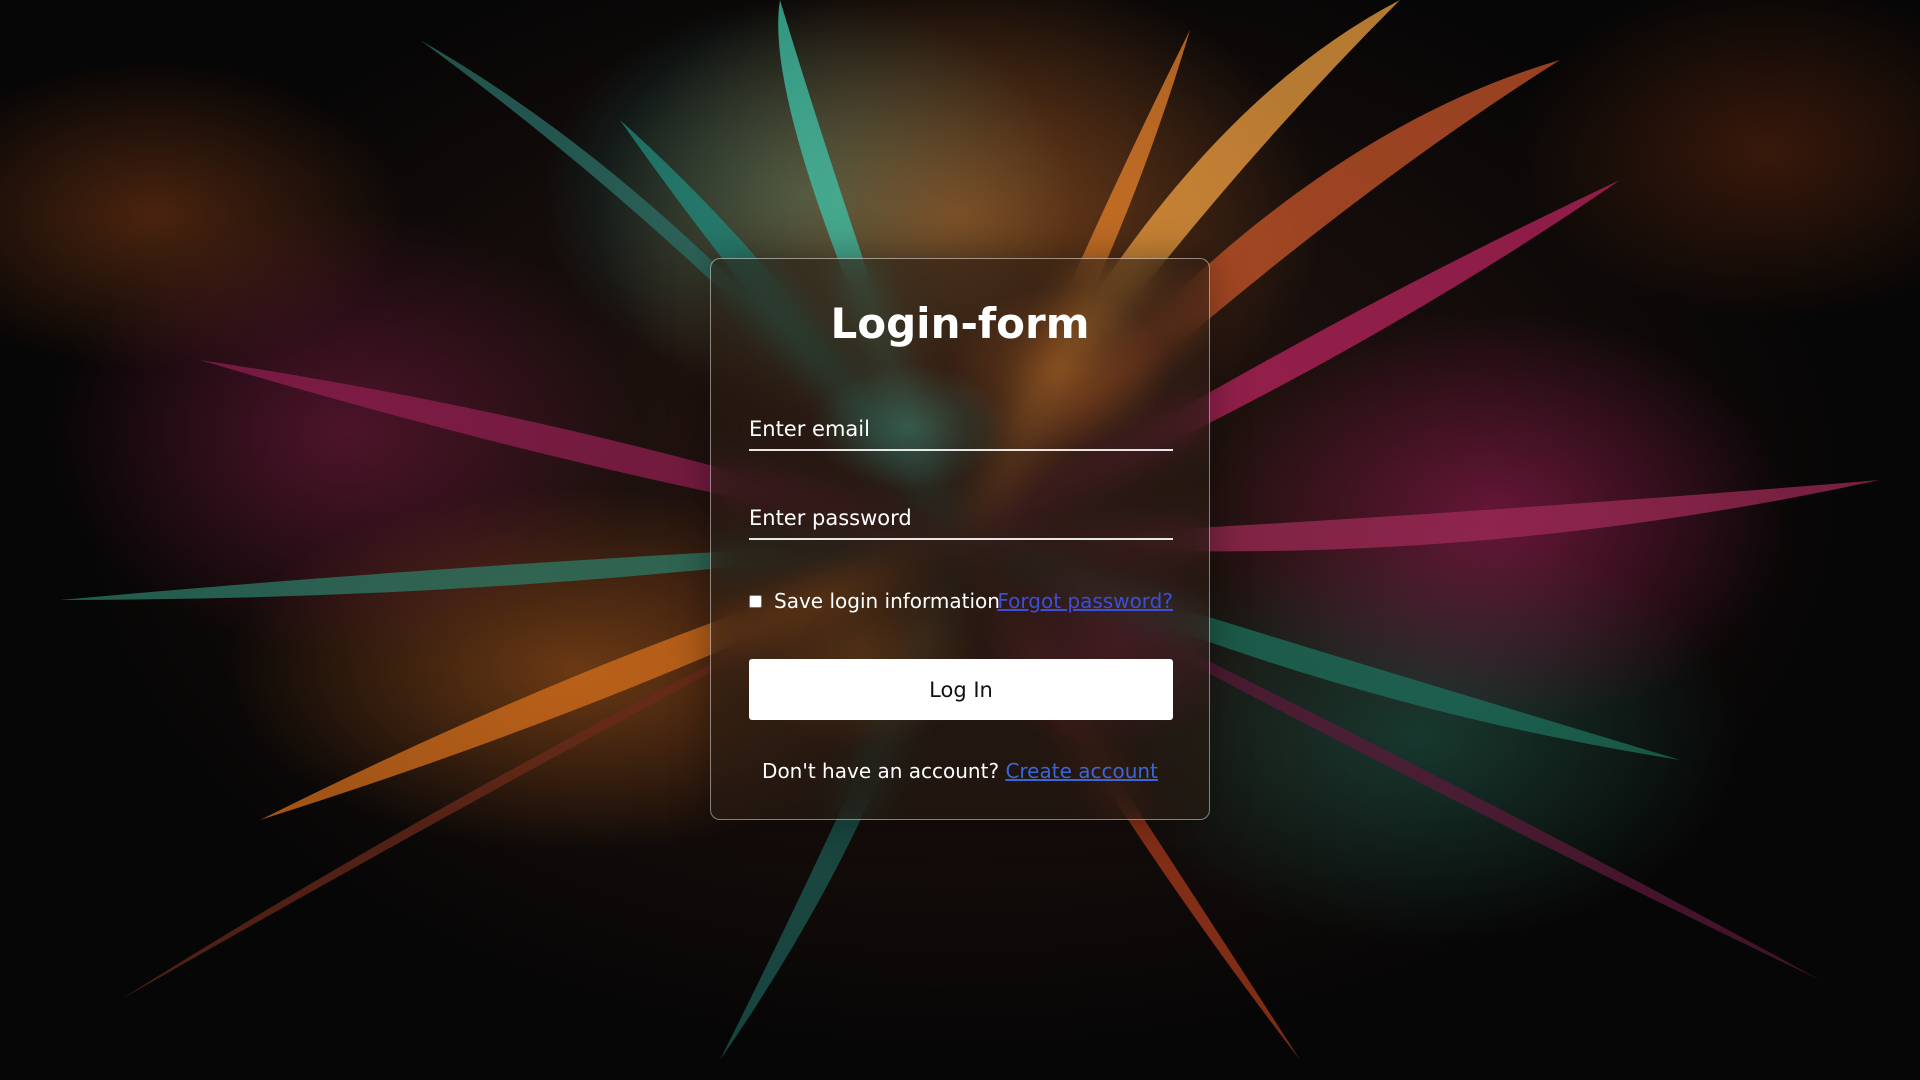  I want to click on remember-option: Save login information, so click(874, 601).